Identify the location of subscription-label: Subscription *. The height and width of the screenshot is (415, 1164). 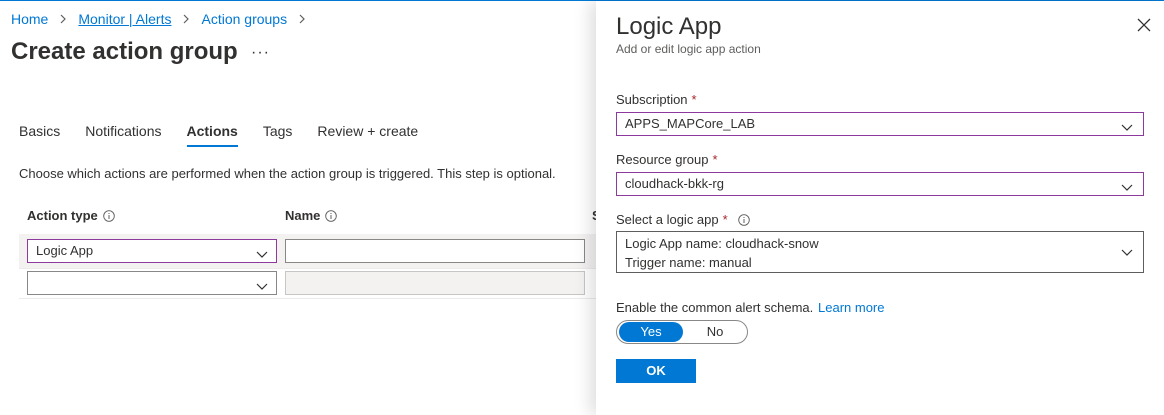
(656, 99).